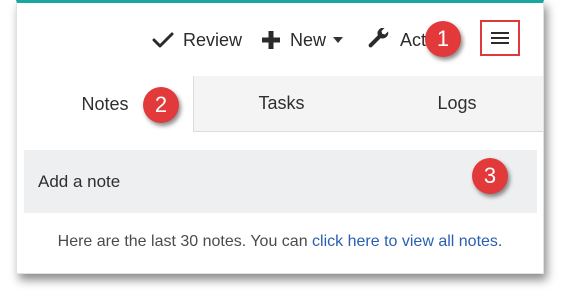 Image resolution: width=563 pixels, height=308 pixels. Describe the element at coordinates (161, 105) in the screenshot. I see `callout-badge-2: 2` at that location.